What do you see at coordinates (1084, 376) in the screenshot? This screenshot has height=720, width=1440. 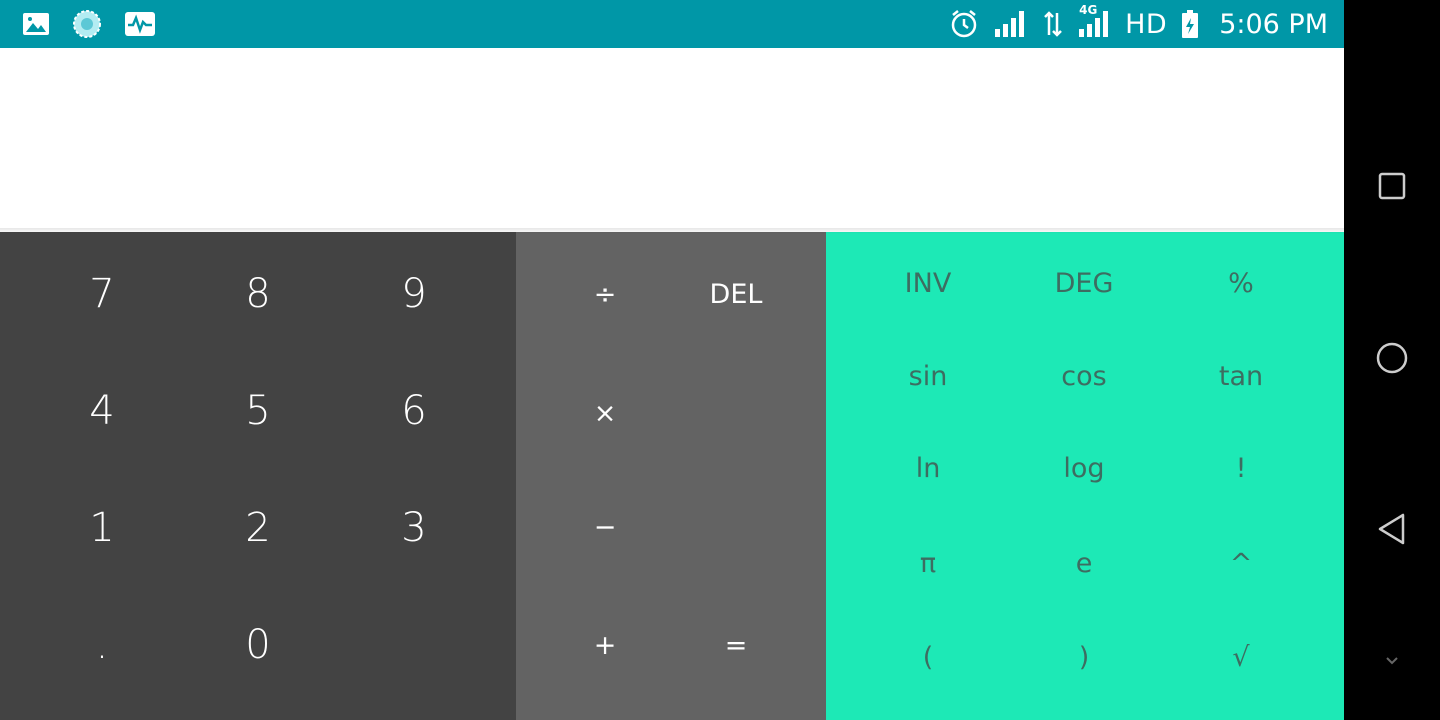 I see `cosine-button: cos` at bounding box center [1084, 376].